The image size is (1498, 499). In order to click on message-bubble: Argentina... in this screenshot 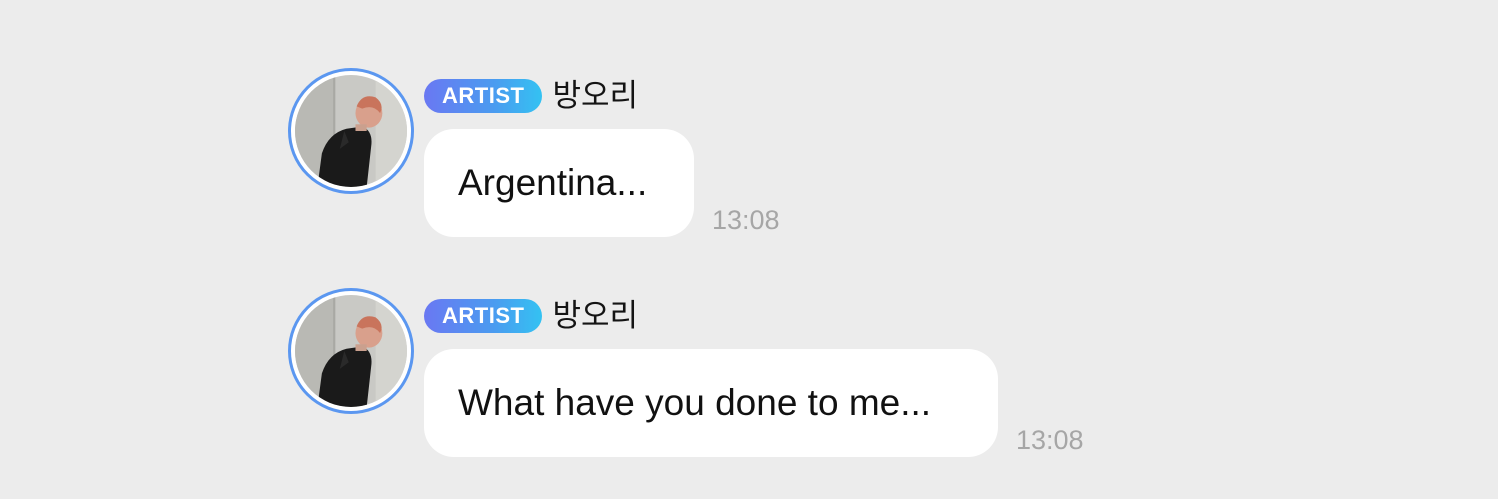, I will do `click(559, 183)`.